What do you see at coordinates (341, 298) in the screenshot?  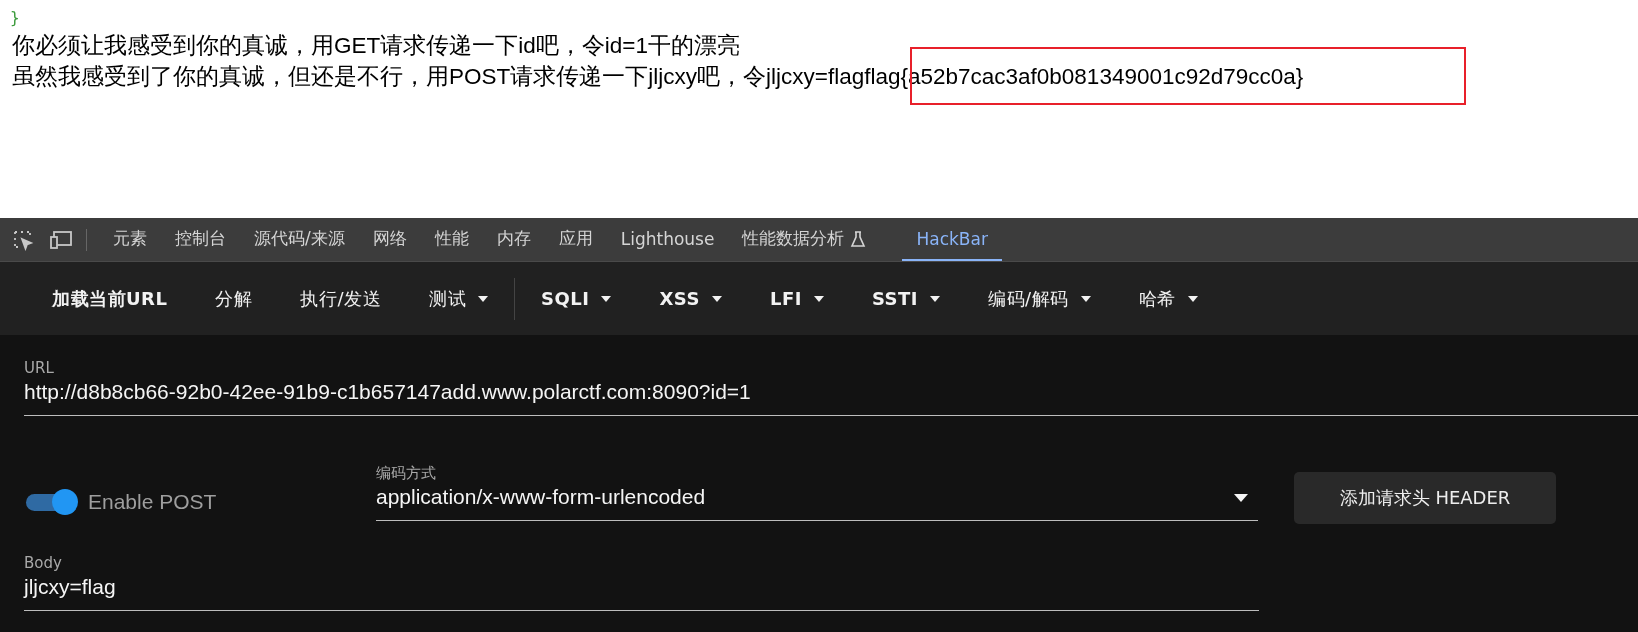 I see `toolbar-button: 执行/发送` at bounding box center [341, 298].